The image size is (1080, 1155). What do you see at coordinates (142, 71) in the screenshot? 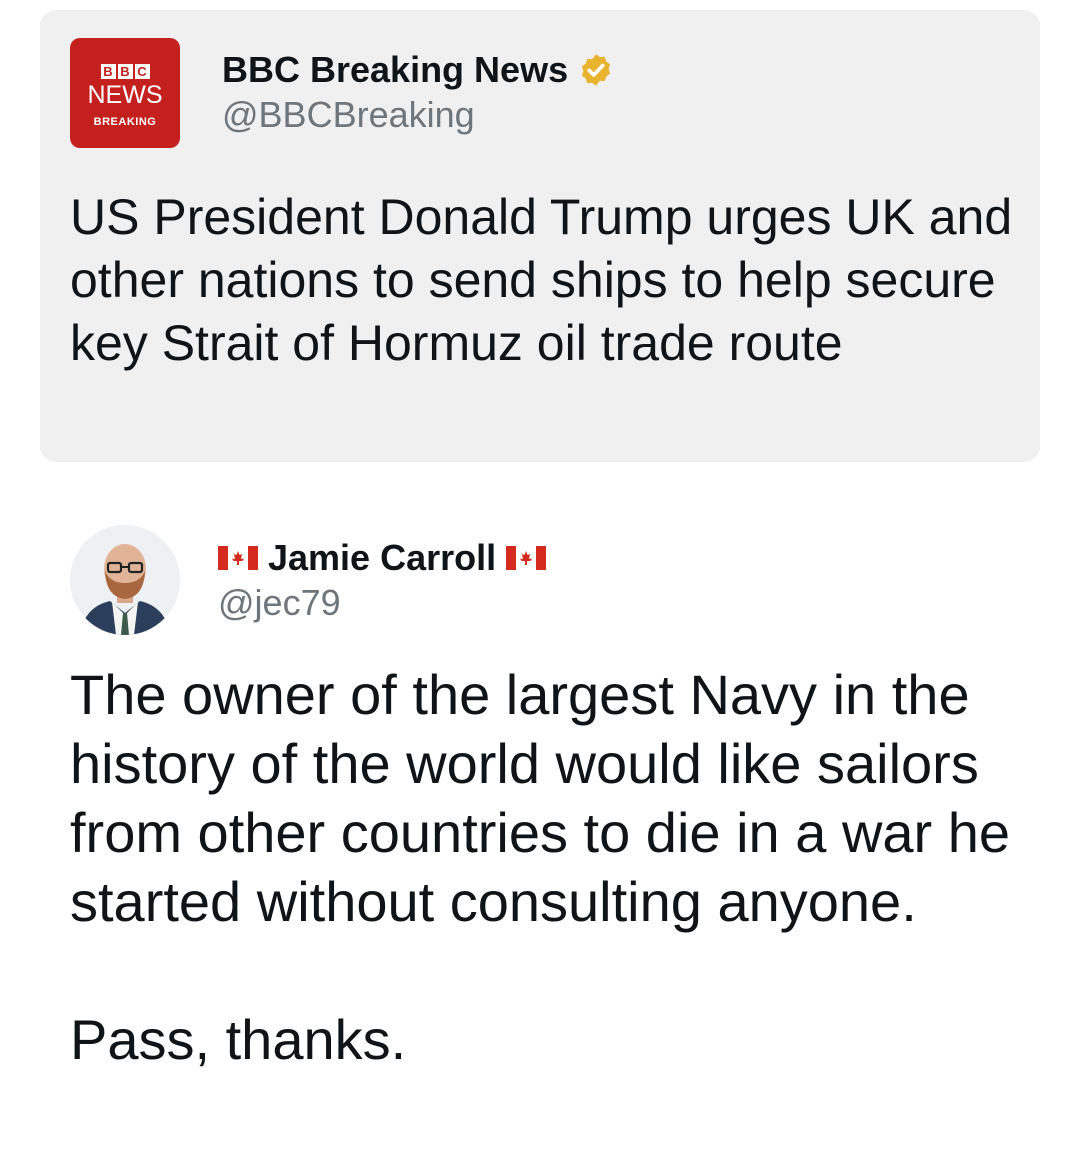
I see `bbc-block-c: C` at bounding box center [142, 71].